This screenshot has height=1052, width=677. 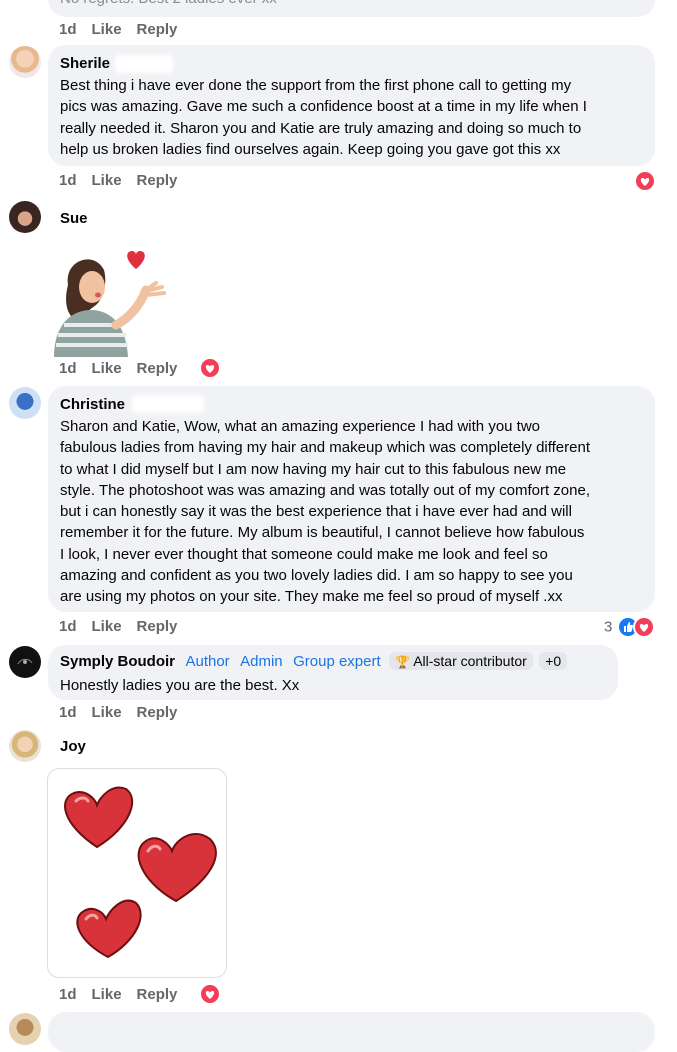 I want to click on three-hearts-sticker, so click(x=137, y=873).